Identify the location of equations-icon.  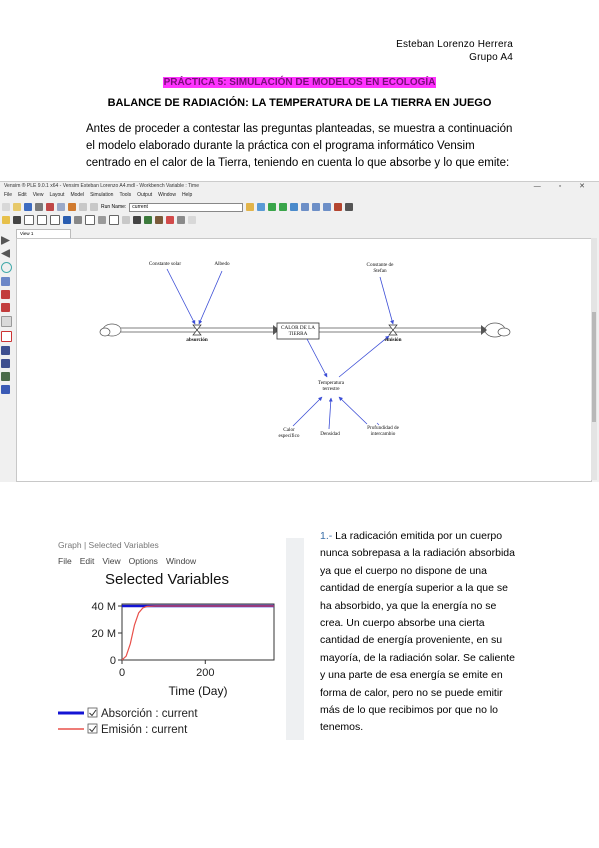
(114, 220).